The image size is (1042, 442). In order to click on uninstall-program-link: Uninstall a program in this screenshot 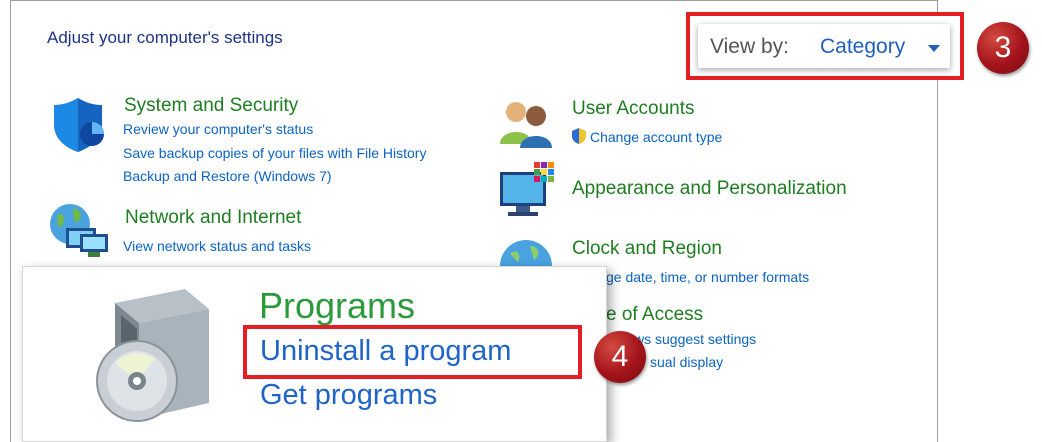, I will do `click(385, 351)`.